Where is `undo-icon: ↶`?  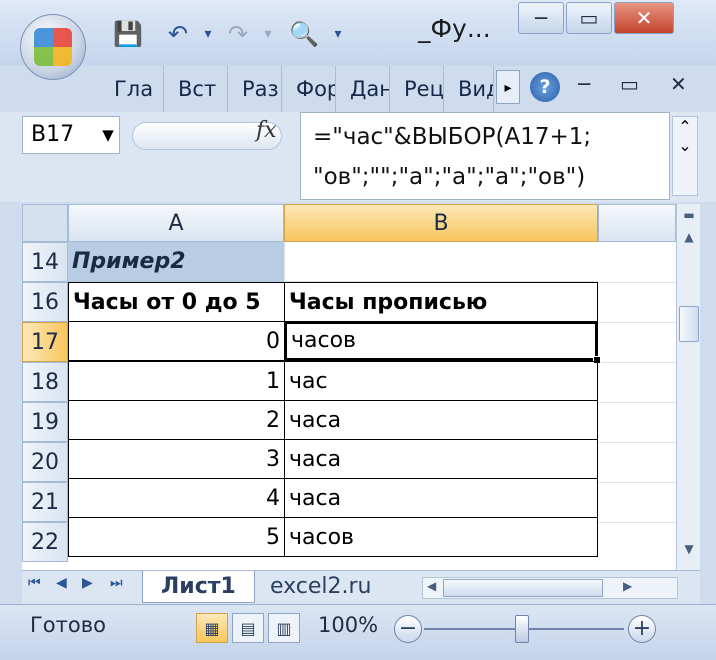 undo-icon: ↶ is located at coordinates (178, 34).